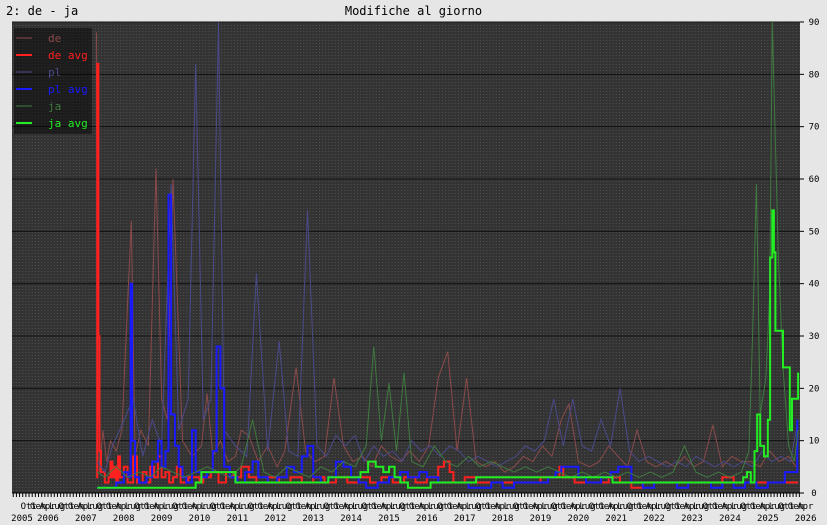  What do you see at coordinates (200, 519) in the screenshot?
I see `x-year-label: 2010` at bounding box center [200, 519].